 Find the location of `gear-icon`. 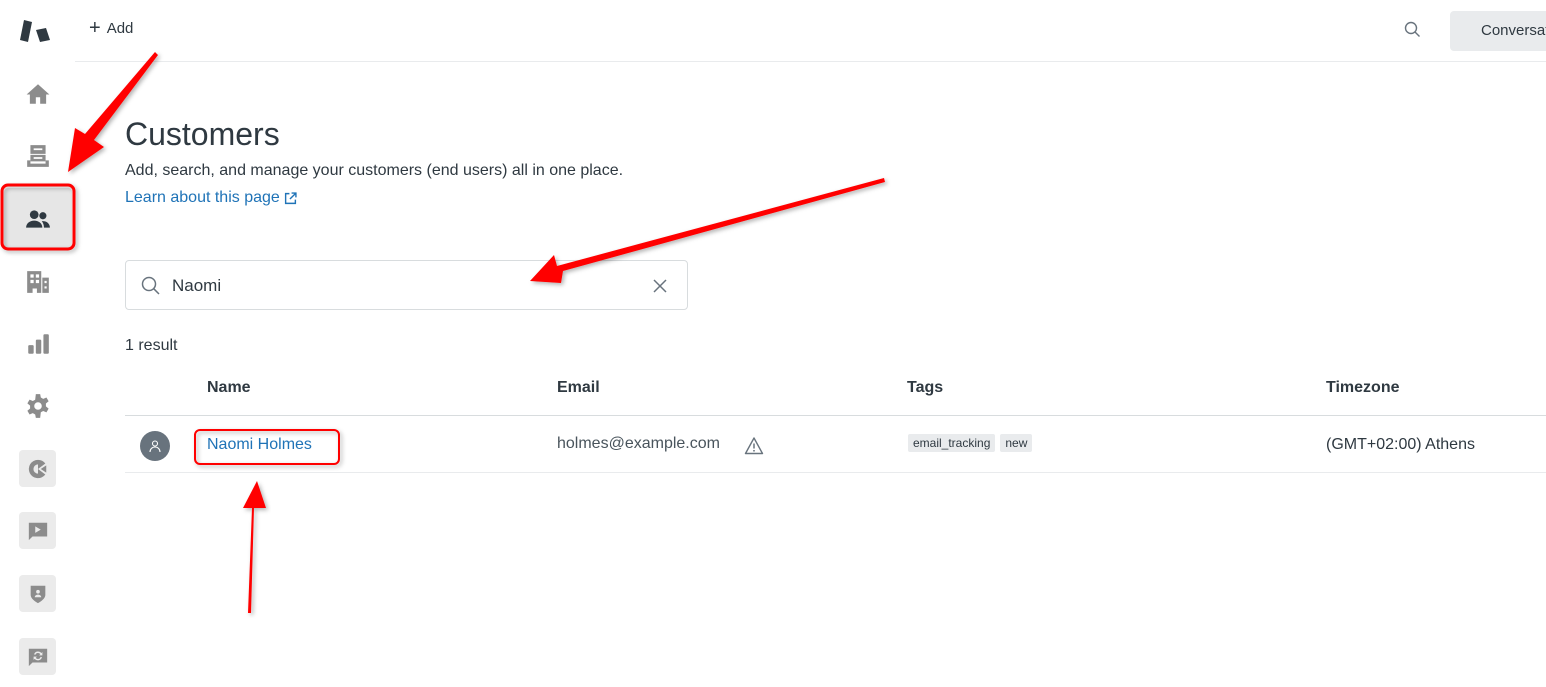

gear-icon is located at coordinates (38, 406).